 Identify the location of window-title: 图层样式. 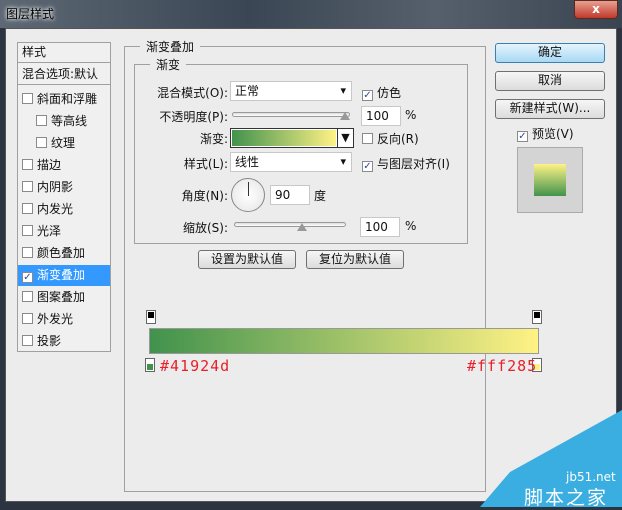
(30, 14).